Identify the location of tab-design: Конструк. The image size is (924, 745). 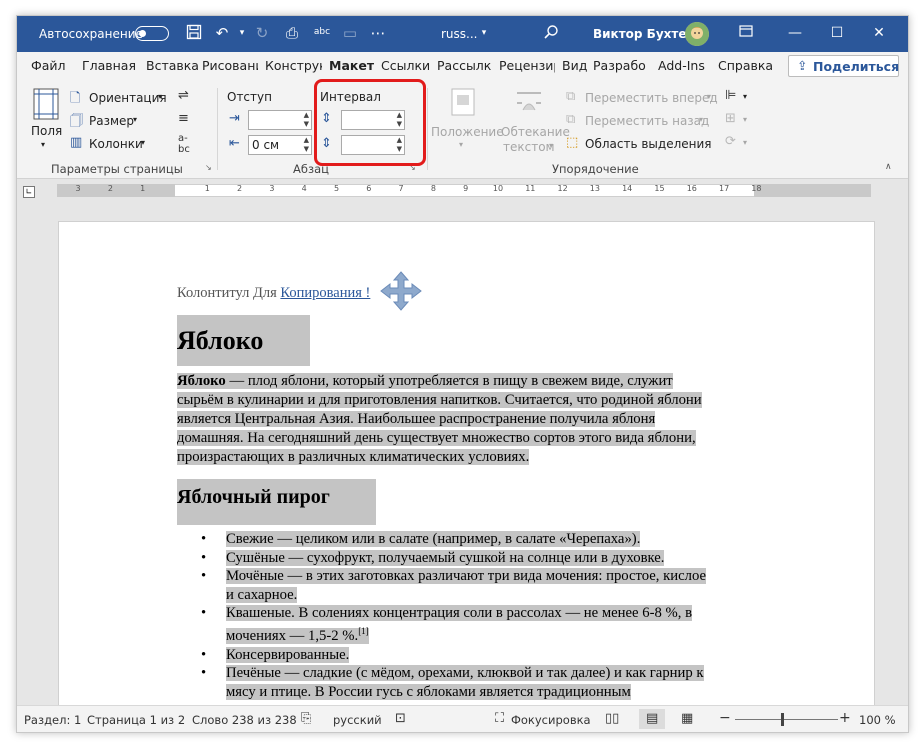
(293, 65).